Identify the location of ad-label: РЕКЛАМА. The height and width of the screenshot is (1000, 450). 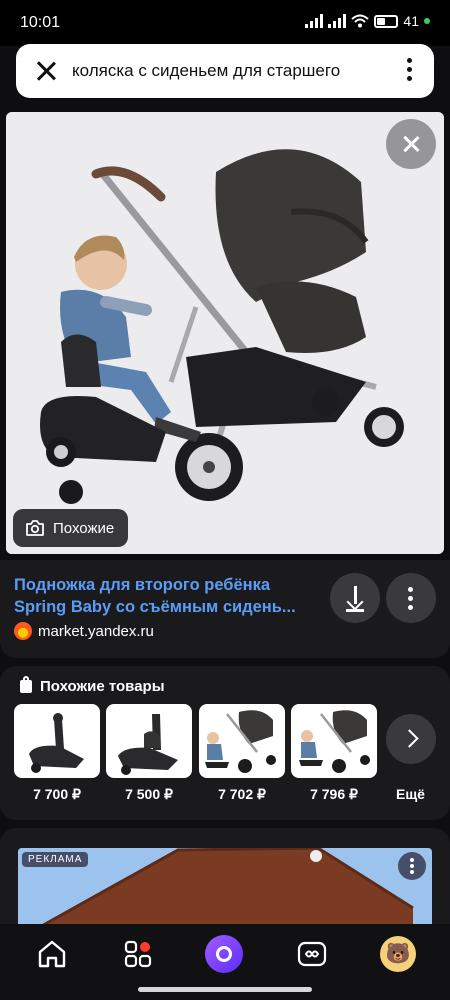
(55, 859).